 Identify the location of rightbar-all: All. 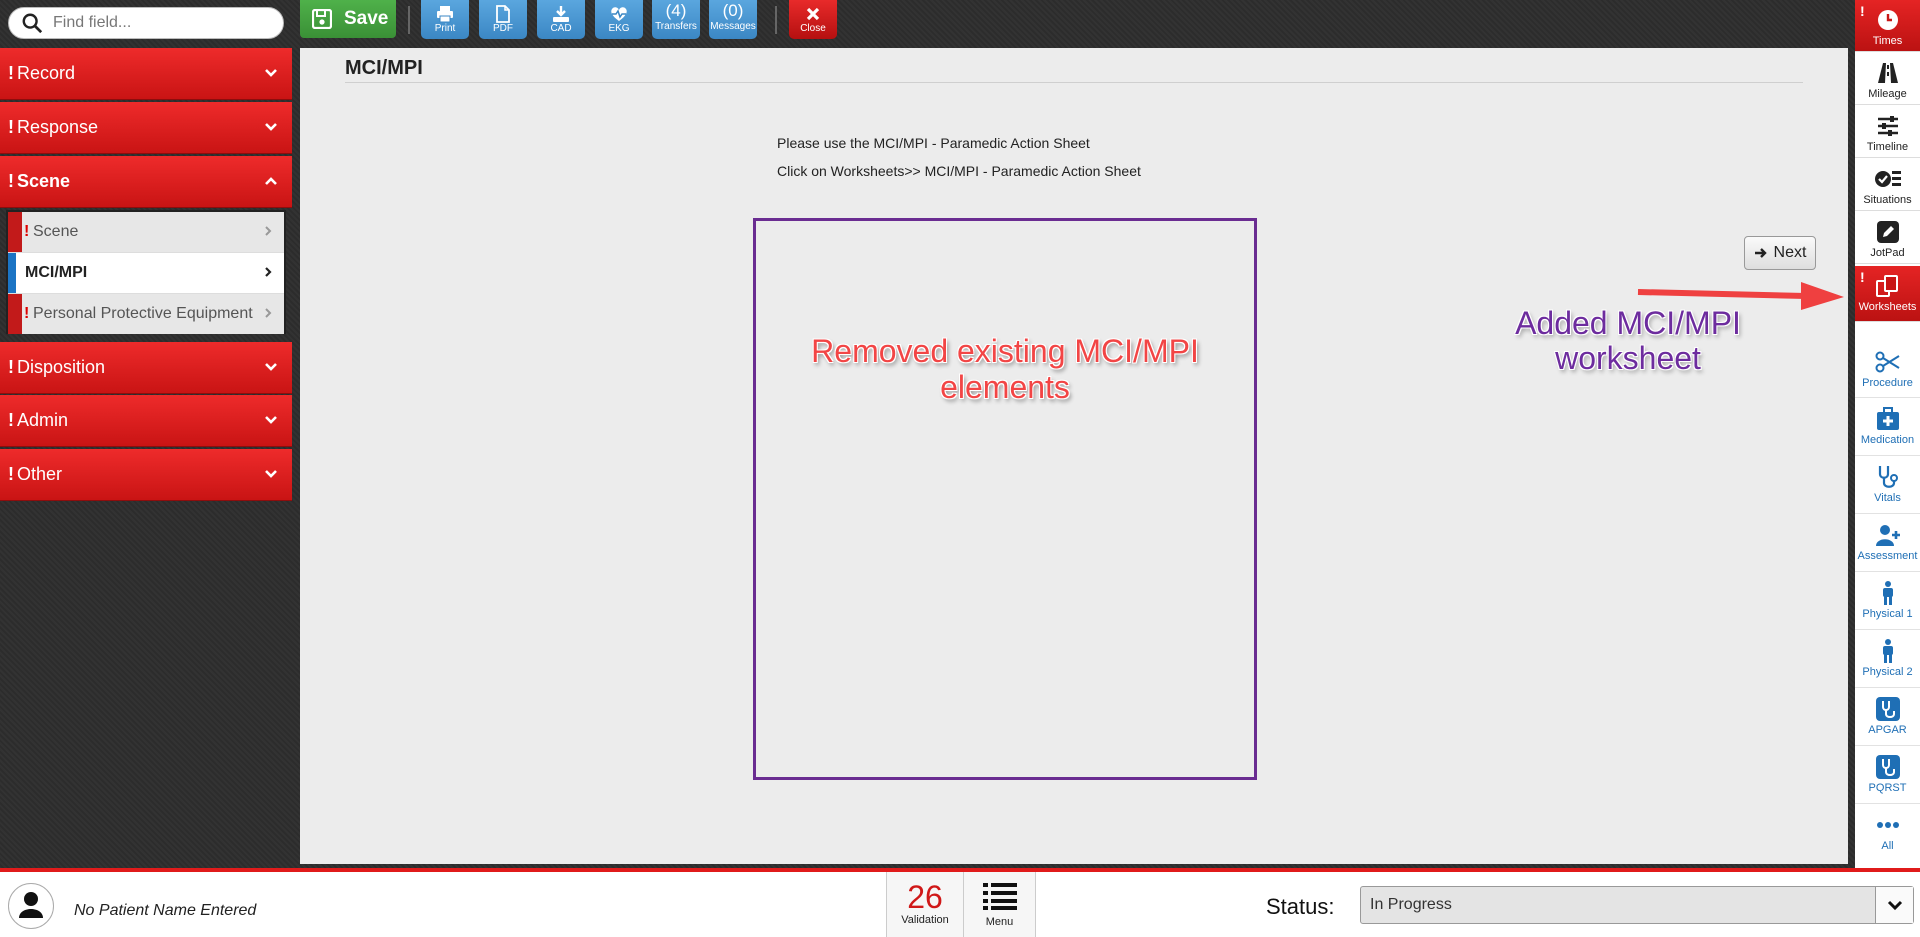
(1887, 833).